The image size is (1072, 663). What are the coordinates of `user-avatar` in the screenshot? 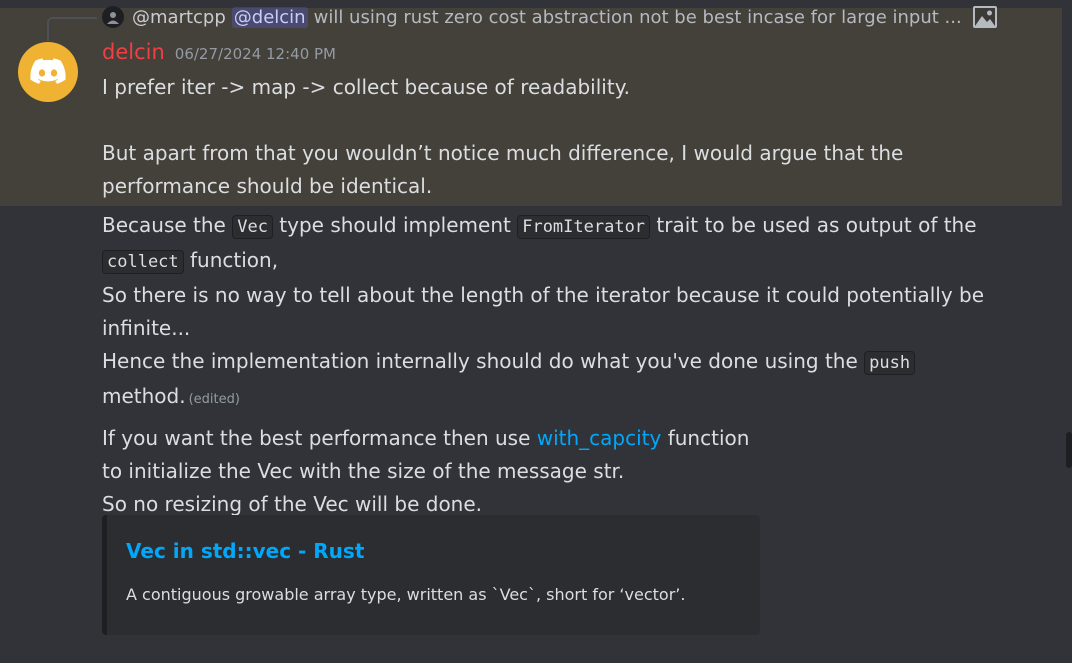 It's located at (48, 72).